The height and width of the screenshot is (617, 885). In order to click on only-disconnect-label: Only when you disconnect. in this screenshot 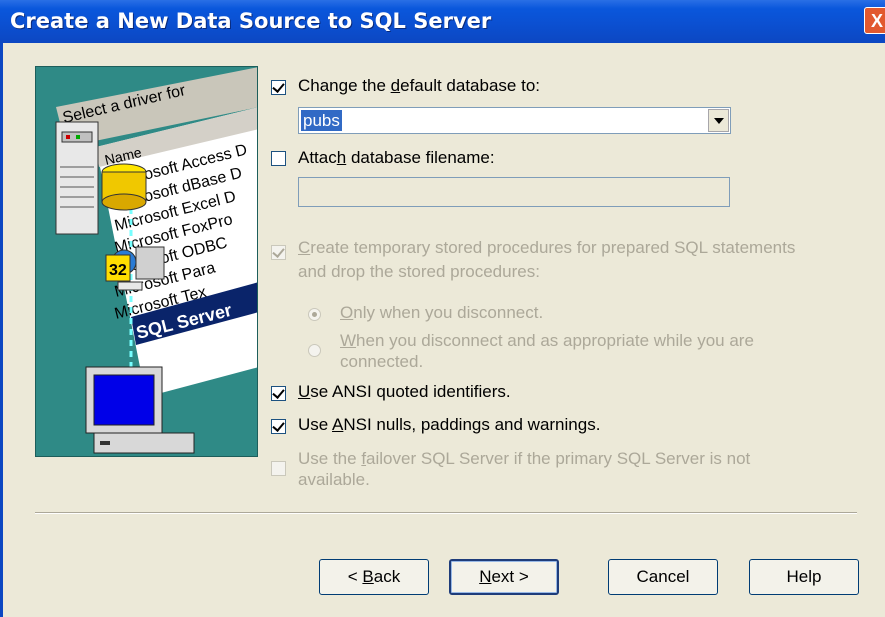, I will do `click(441, 313)`.